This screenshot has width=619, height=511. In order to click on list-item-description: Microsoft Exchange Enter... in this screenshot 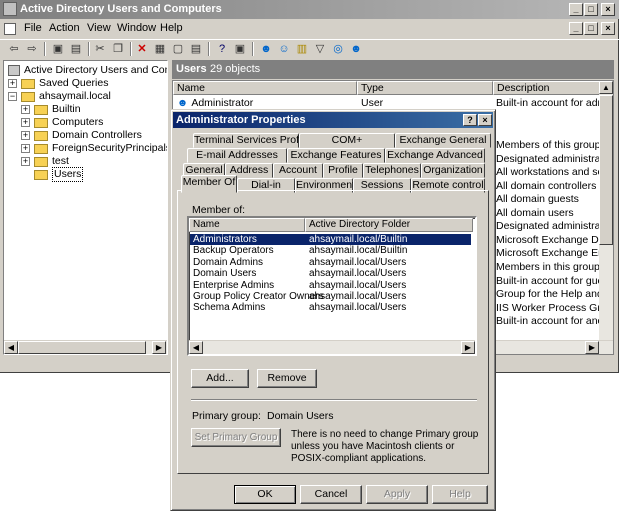, I will do `click(547, 253)`.